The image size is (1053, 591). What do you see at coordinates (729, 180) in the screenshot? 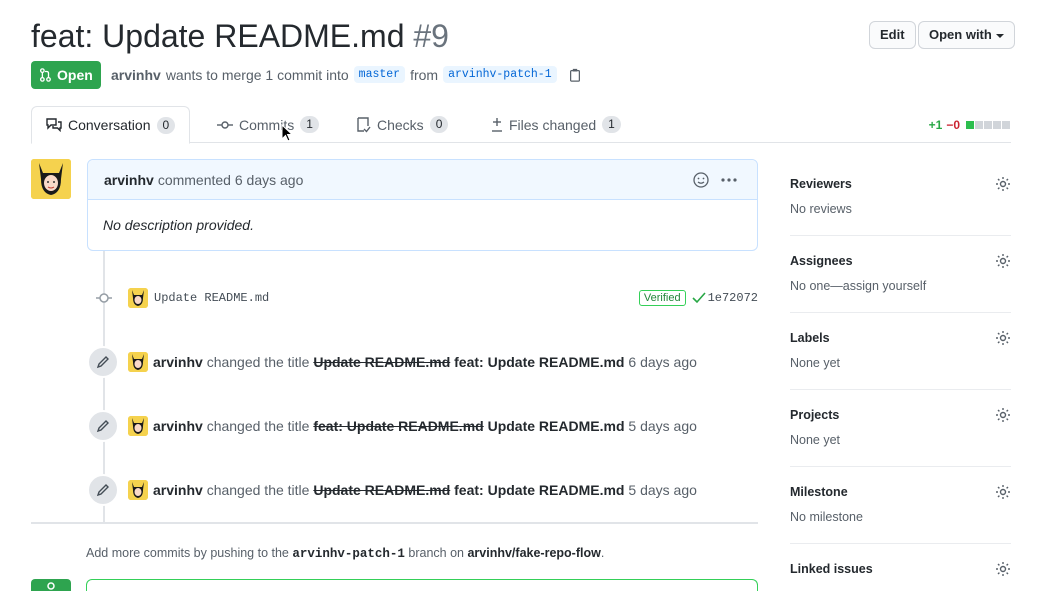
I see `kebab-horizontal-icon` at bounding box center [729, 180].